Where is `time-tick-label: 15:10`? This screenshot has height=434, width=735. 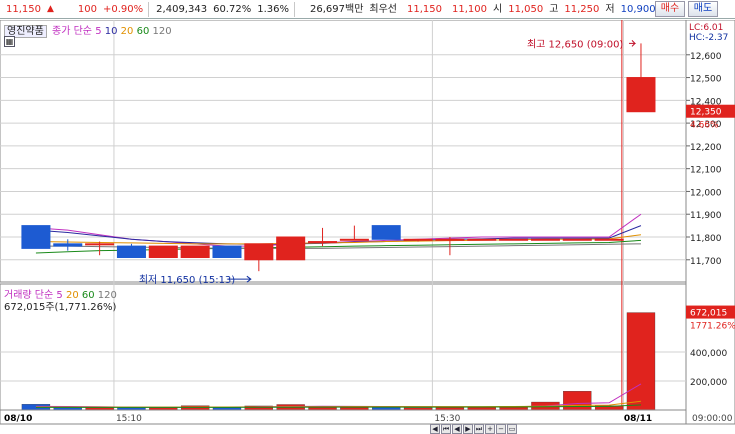 time-tick-label: 15:10 is located at coordinates (129, 419).